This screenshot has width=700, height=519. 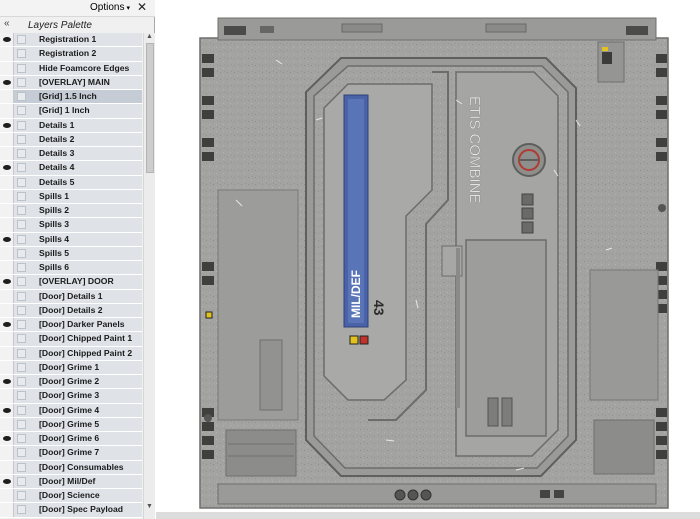 I want to click on layer-row: Details 2, so click(x=71, y=139).